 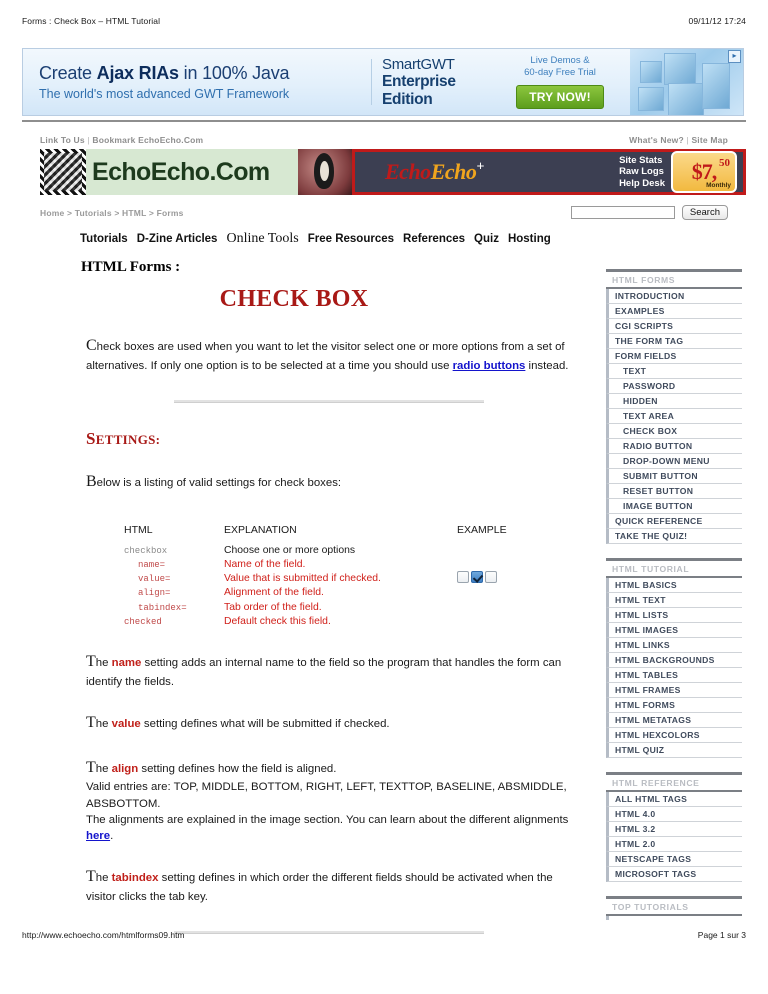 I want to click on sidebar-item-the-form-tag: THE FORM TAG, so click(x=674, y=341).